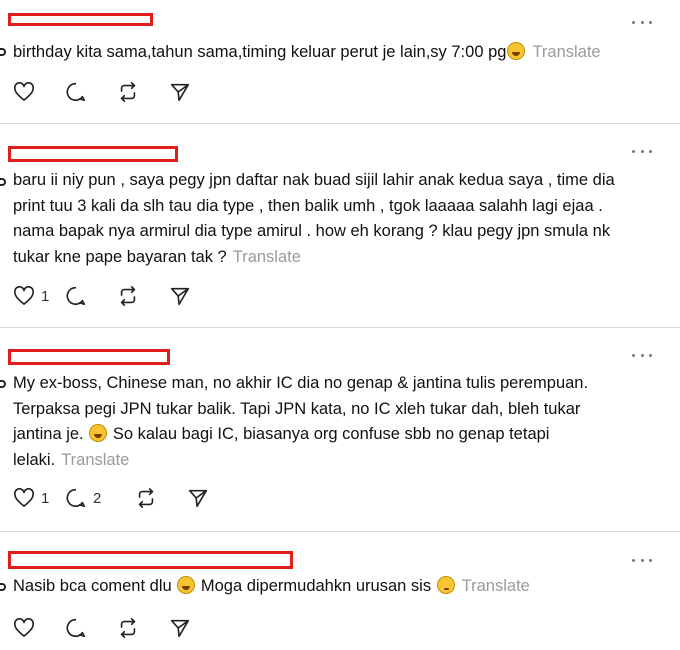 This screenshot has height=650, width=680. Describe the element at coordinates (316, 586) in the screenshot. I see `post-body: Moga dipermudahkn urusan sis` at that location.